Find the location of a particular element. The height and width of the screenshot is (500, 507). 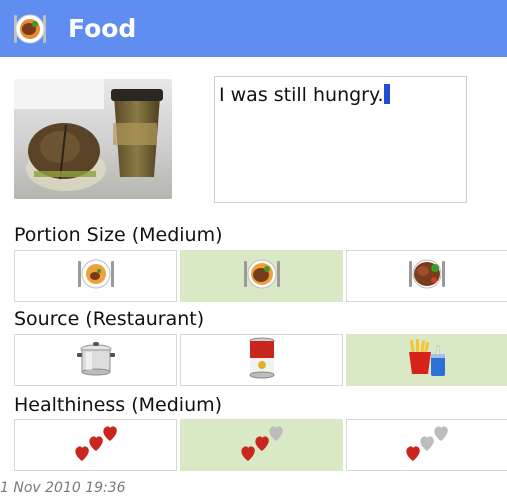

medium-portion-plate-icon is located at coordinates (262, 276).